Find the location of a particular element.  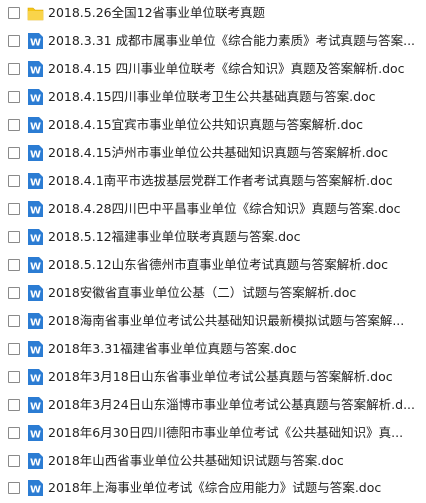

list-item: W 2018.5.12福建事业单位联考真题与答案.doc is located at coordinates (213, 238).